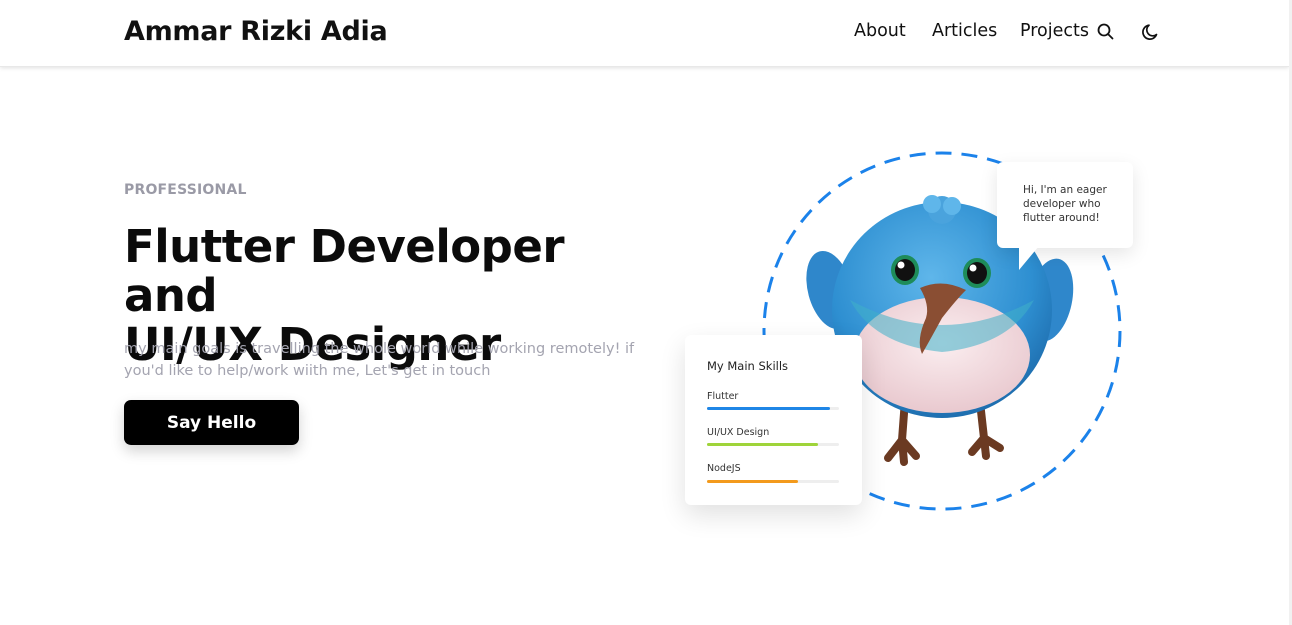 This screenshot has height=625, width=1292. What do you see at coordinates (1151, 32) in the screenshot?
I see `moon-icon` at bounding box center [1151, 32].